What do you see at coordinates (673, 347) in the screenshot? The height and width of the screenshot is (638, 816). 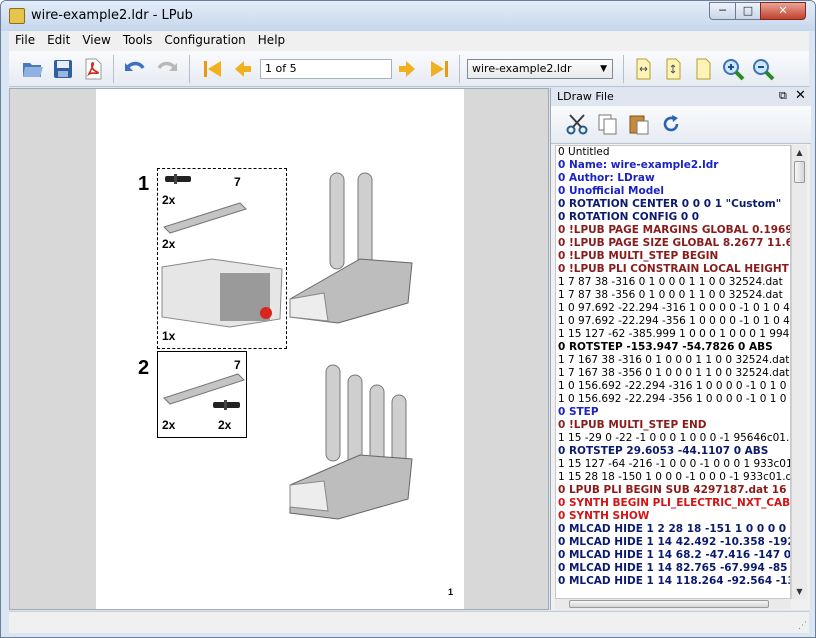 I see `code-line: 0 ROTSTEP -153.947 -54.7826 0 ABS` at bounding box center [673, 347].